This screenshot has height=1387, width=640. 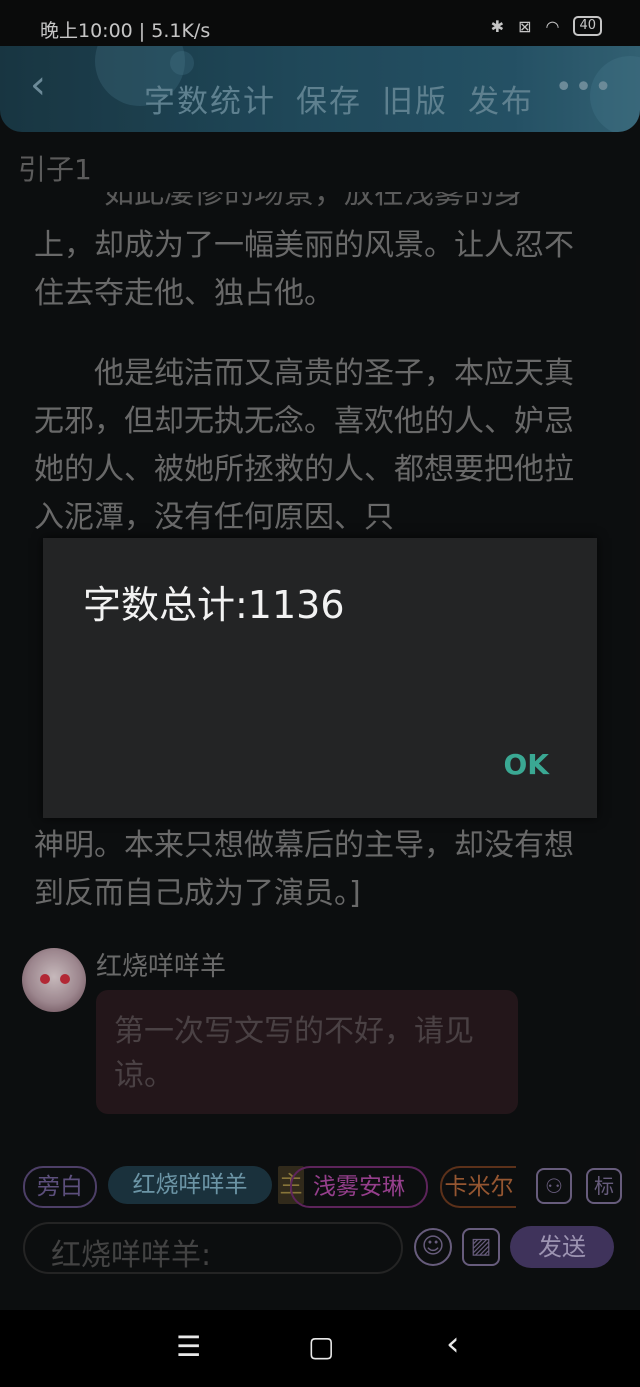 What do you see at coordinates (182, 63) in the screenshot?
I see `decor-bubble` at bounding box center [182, 63].